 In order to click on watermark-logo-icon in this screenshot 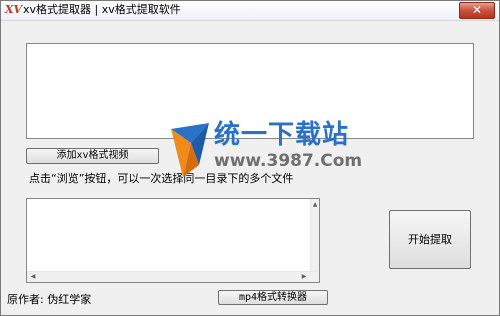, I will do `click(190, 150)`.